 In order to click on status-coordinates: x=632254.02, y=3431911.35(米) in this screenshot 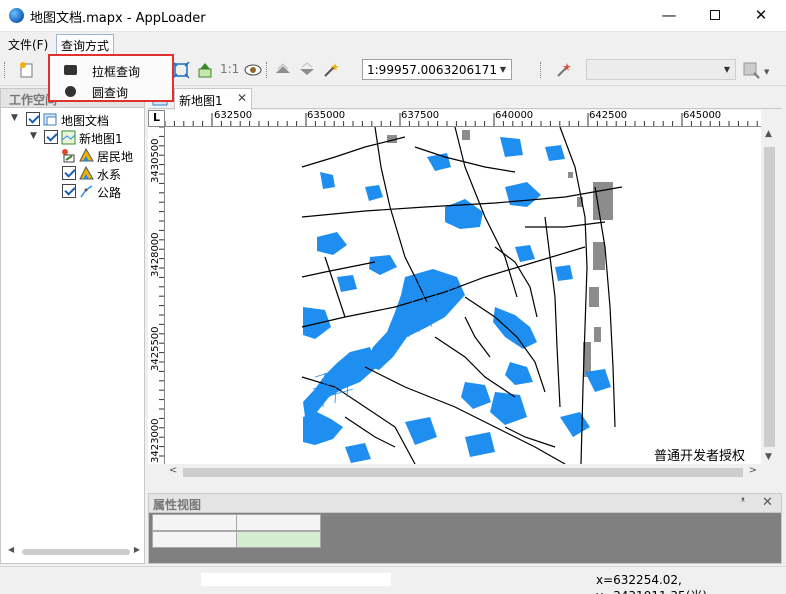, I will do `click(651, 583)`.